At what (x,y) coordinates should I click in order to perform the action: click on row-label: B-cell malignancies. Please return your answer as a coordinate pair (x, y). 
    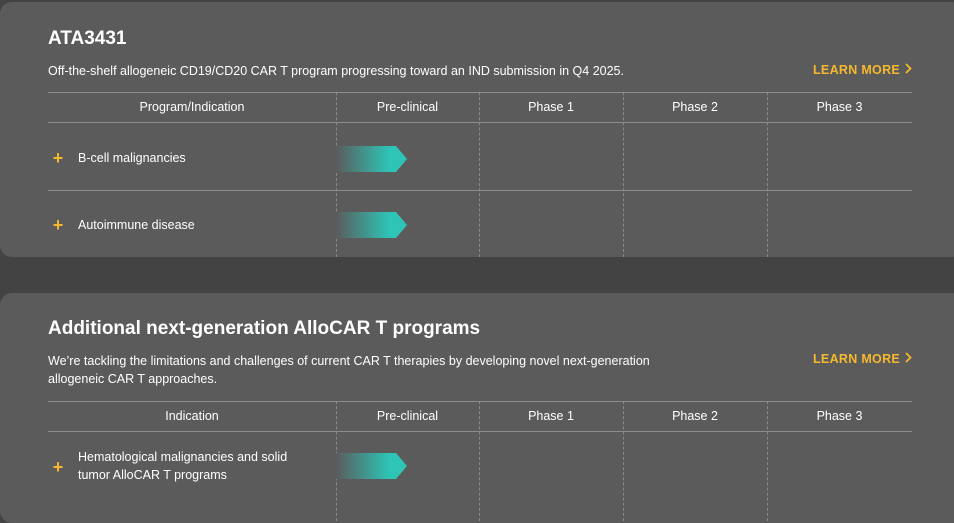
    Looking at the image, I should click on (132, 158).